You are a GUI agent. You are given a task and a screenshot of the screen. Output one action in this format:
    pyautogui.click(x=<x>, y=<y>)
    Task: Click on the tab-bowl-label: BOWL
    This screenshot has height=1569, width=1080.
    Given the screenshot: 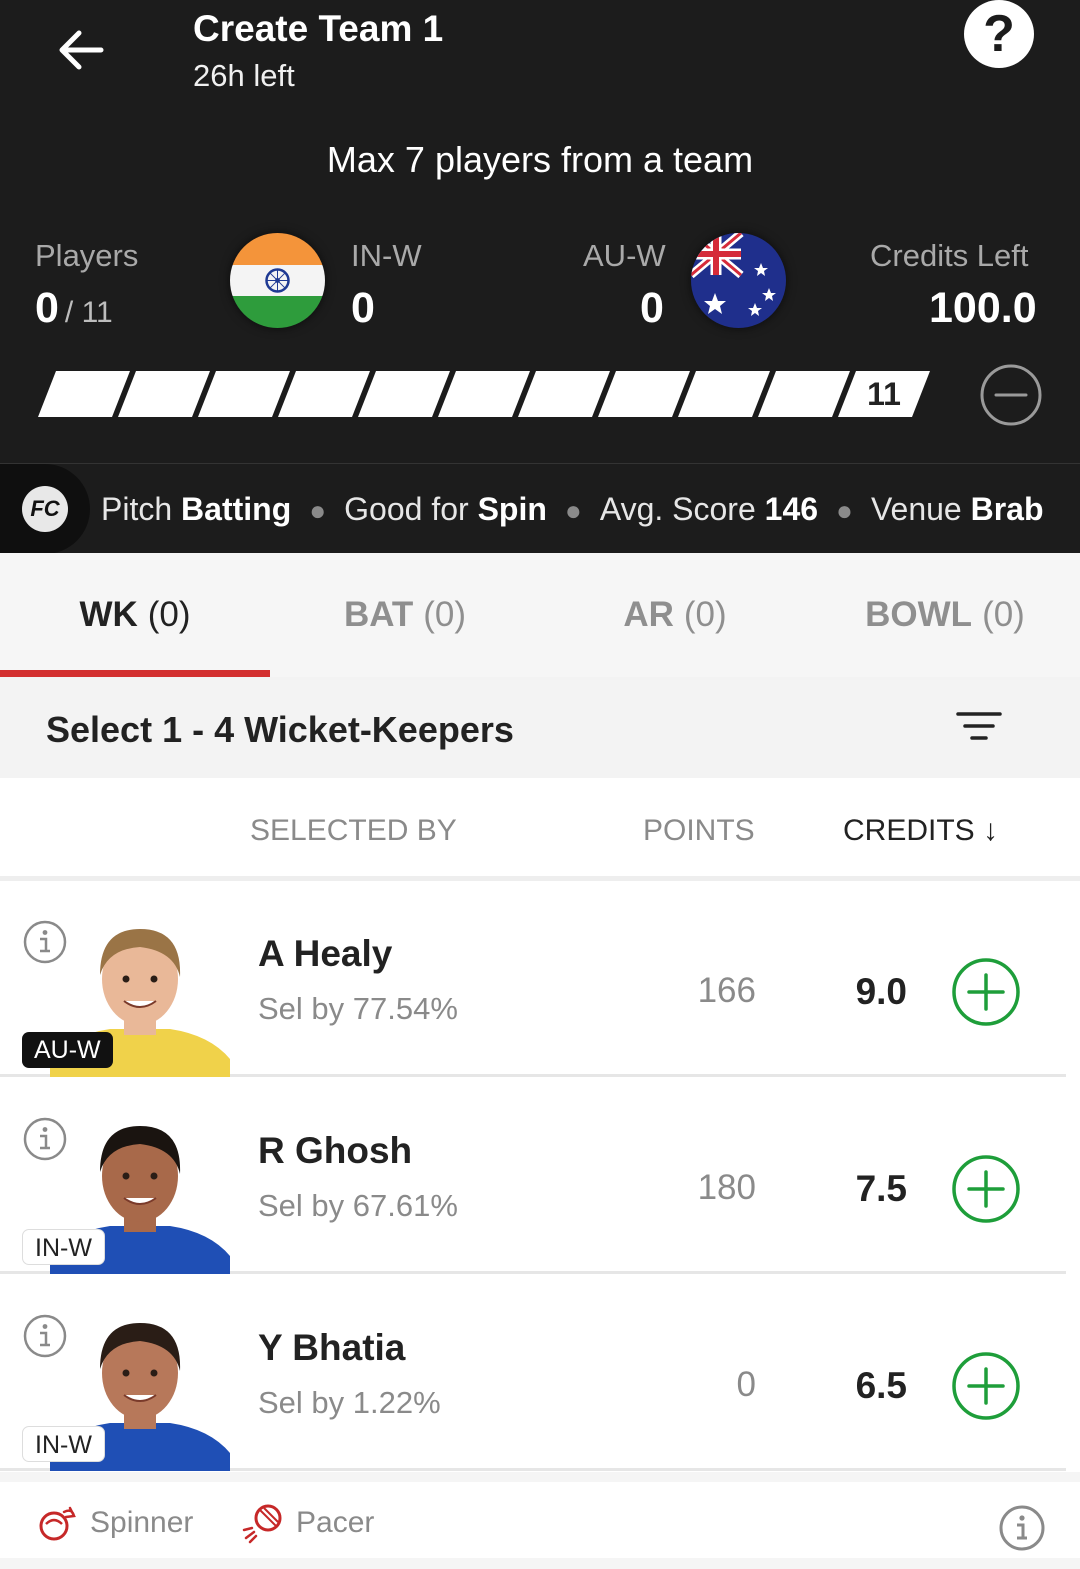 What is the action you would take?
    pyautogui.click(x=919, y=614)
    